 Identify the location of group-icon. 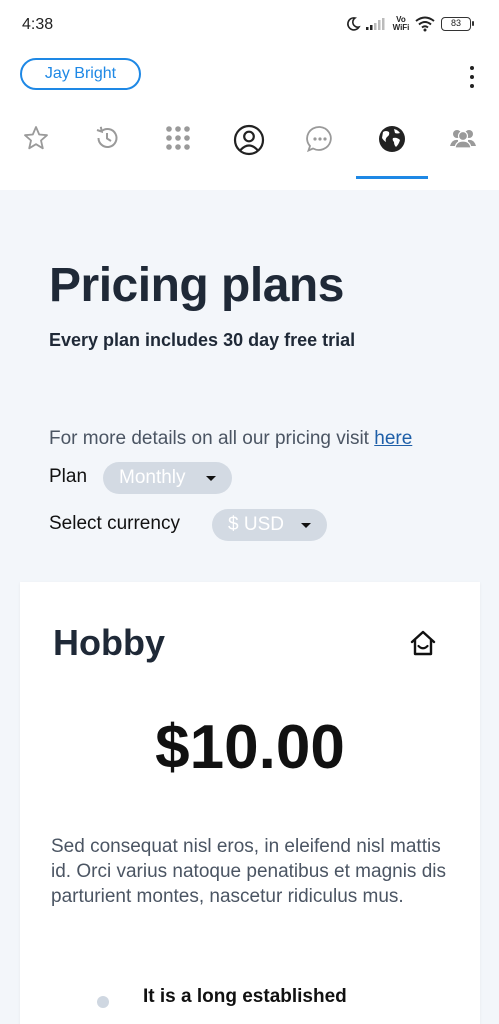
(463, 139).